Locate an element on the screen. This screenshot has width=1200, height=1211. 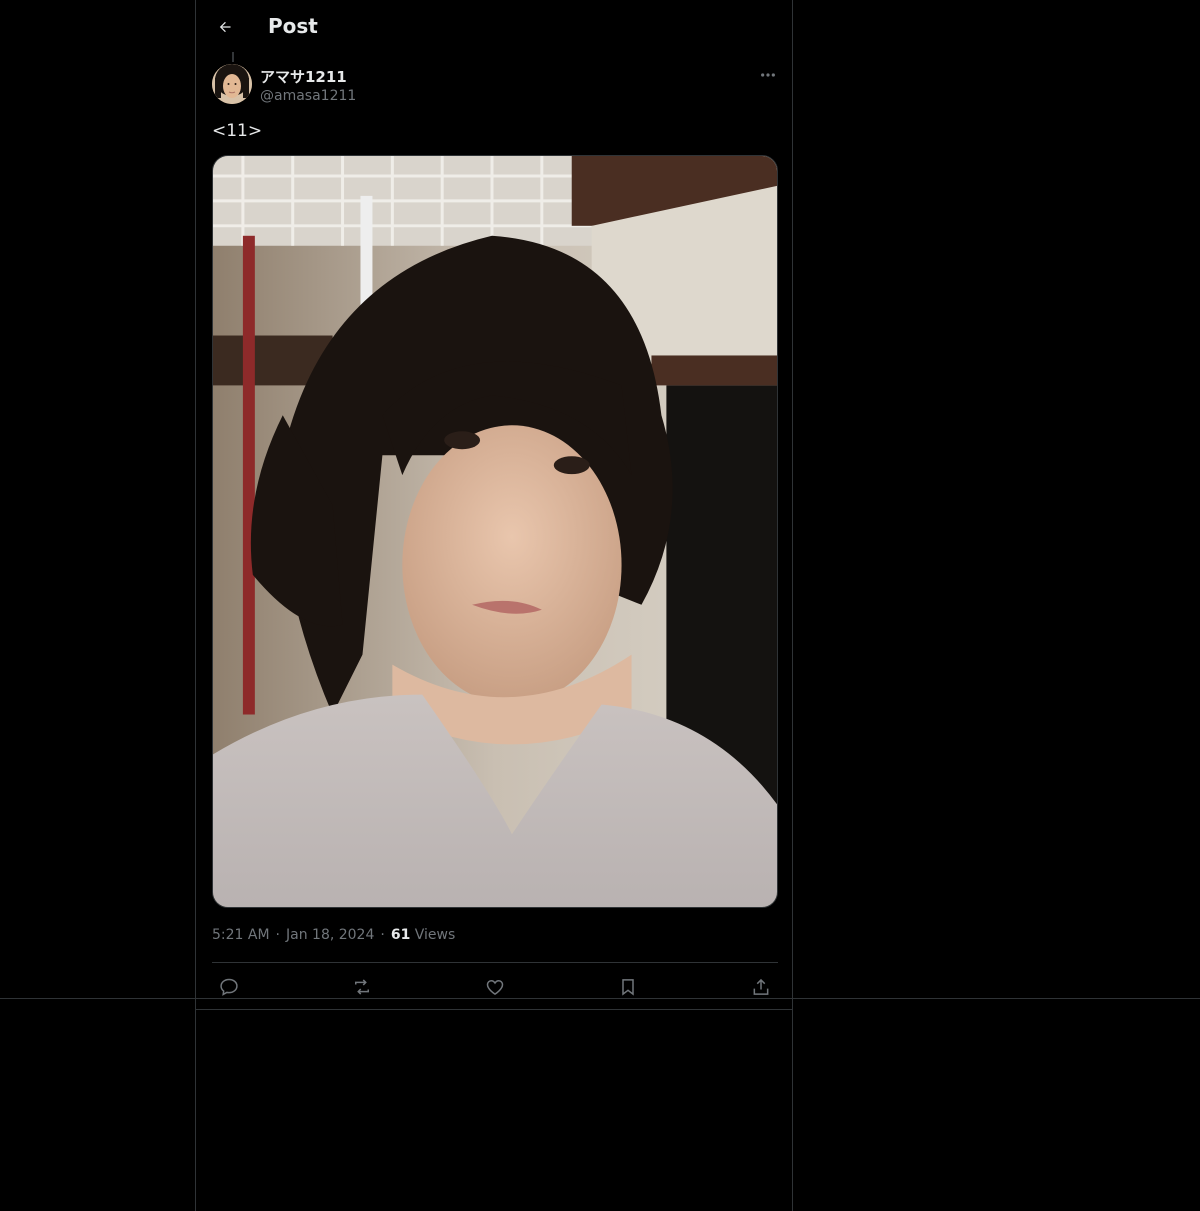
arrow-left-icon is located at coordinates (225, 27).